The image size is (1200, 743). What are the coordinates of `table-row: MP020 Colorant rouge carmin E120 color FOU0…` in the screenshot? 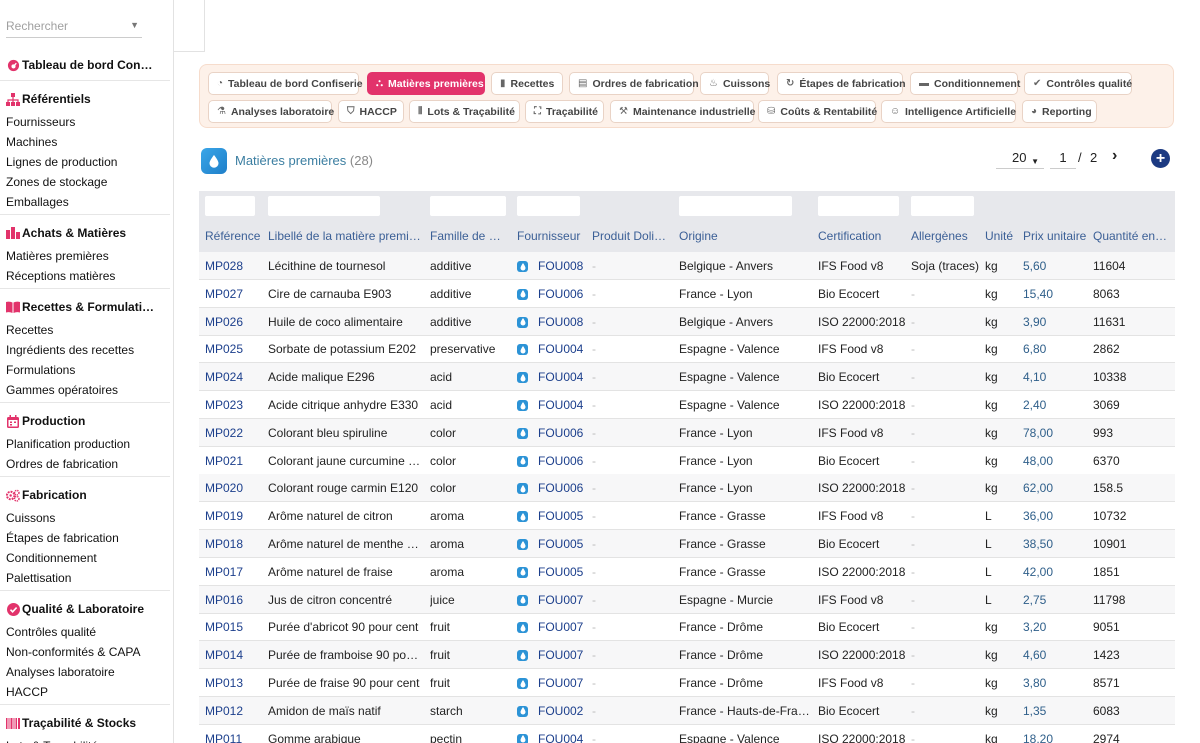 It's located at (687, 488).